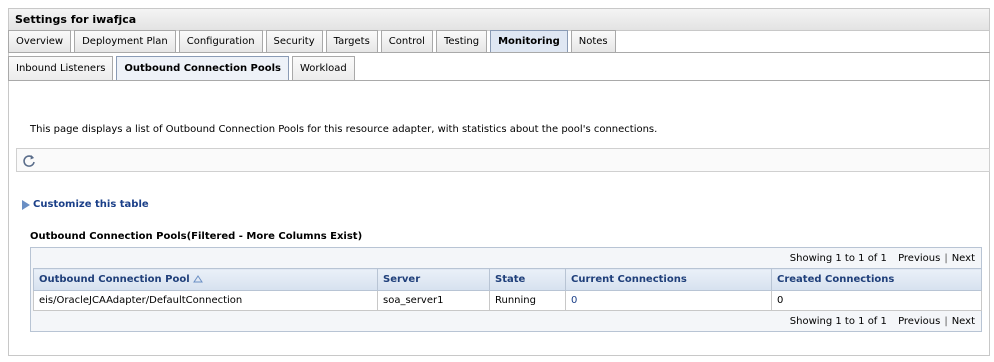 The image size is (994, 362). I want to click on pager-bottom: Showing 1 to 1 of 1 Previous | Next, so click(506, 321).